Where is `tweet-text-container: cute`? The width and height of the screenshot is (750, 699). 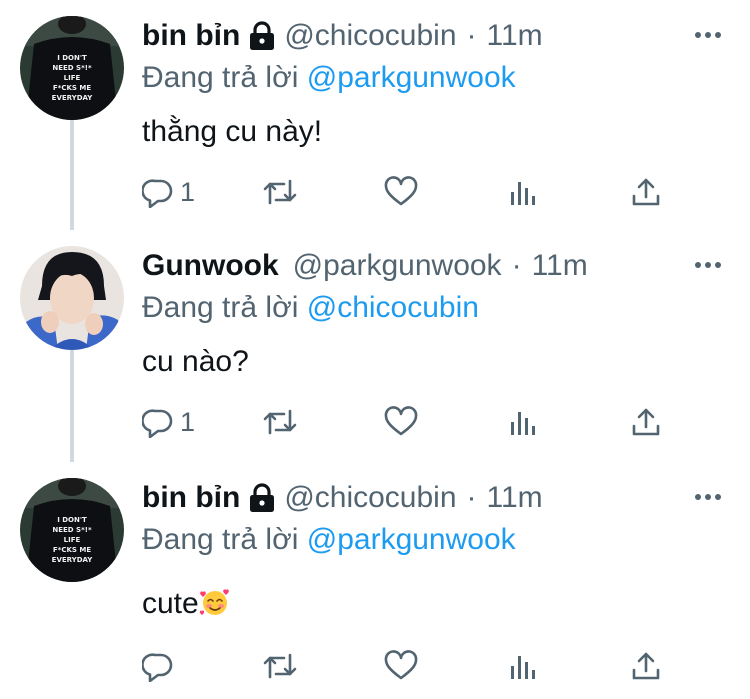
tweet-text-container: cute is located at coordinates (186, 604).